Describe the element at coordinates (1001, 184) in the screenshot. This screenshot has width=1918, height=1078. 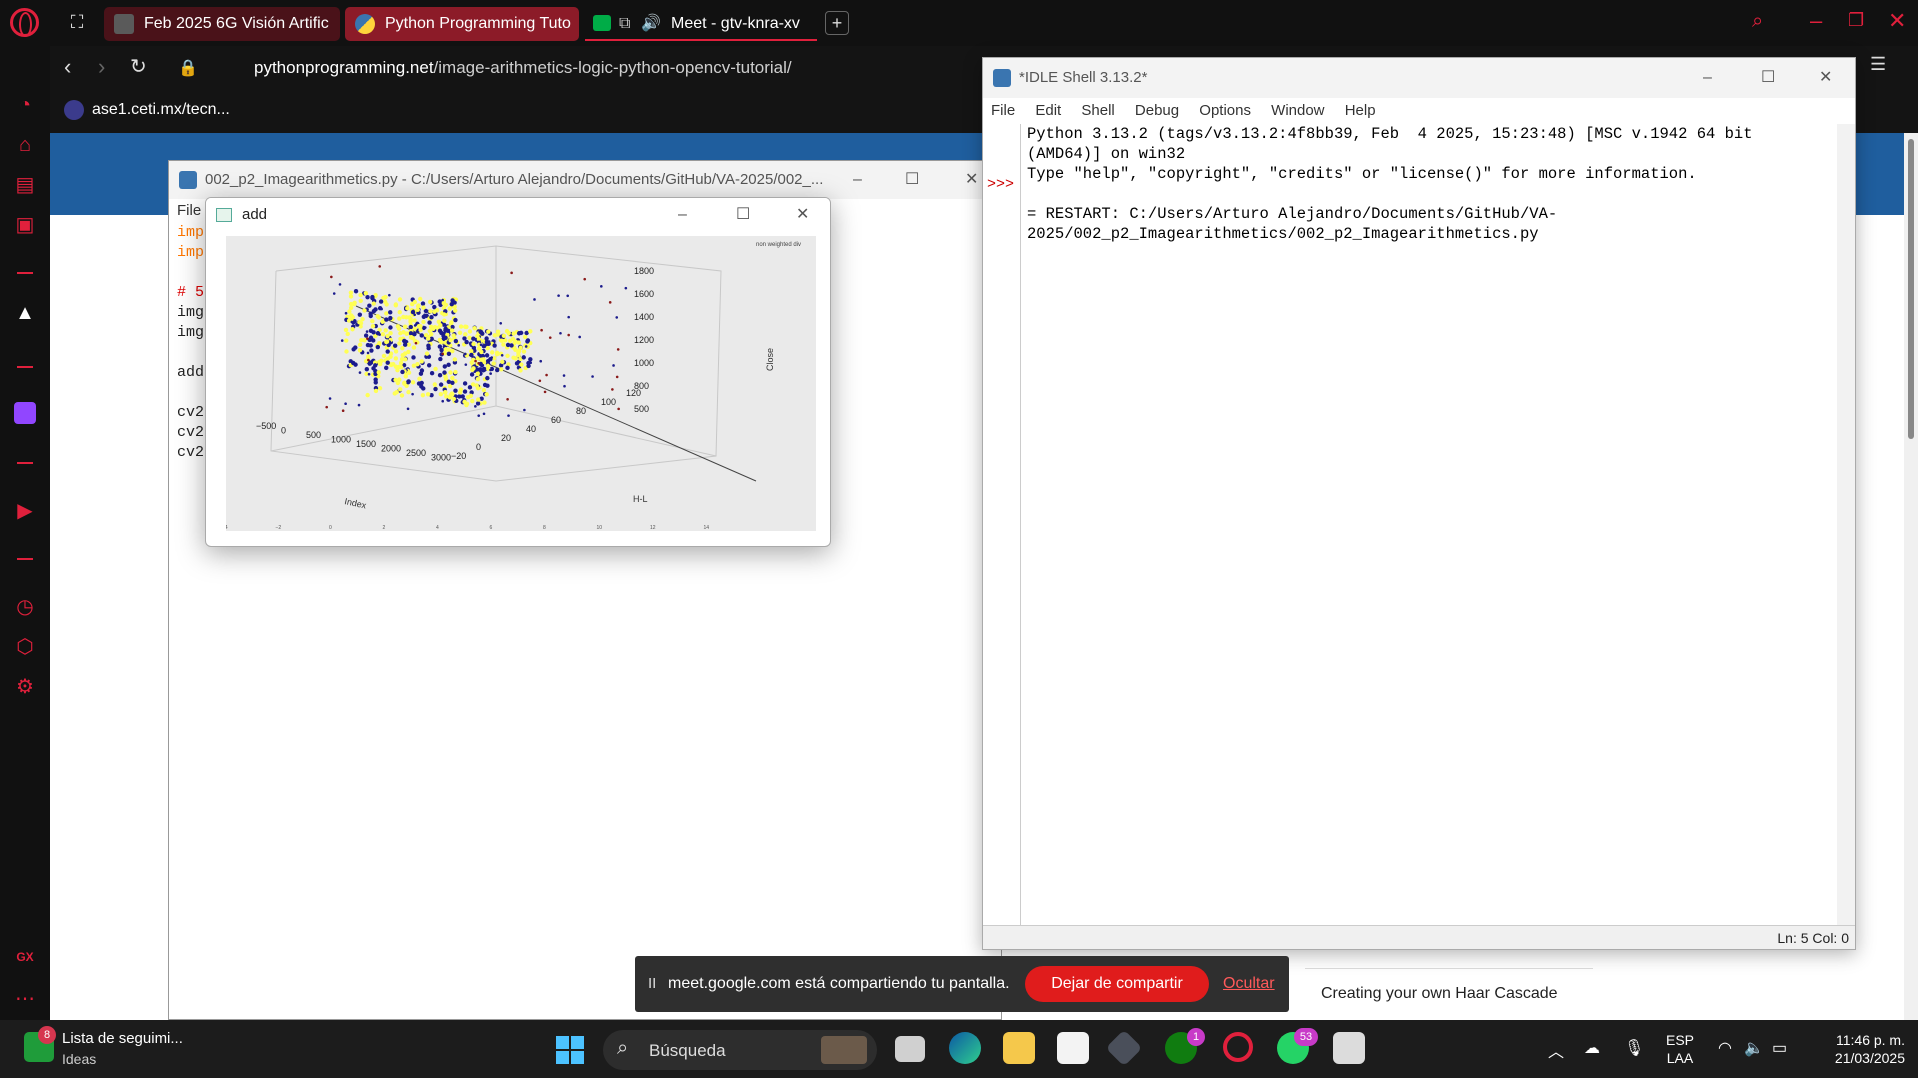
I see `shell-prompt: >>>` at that location.